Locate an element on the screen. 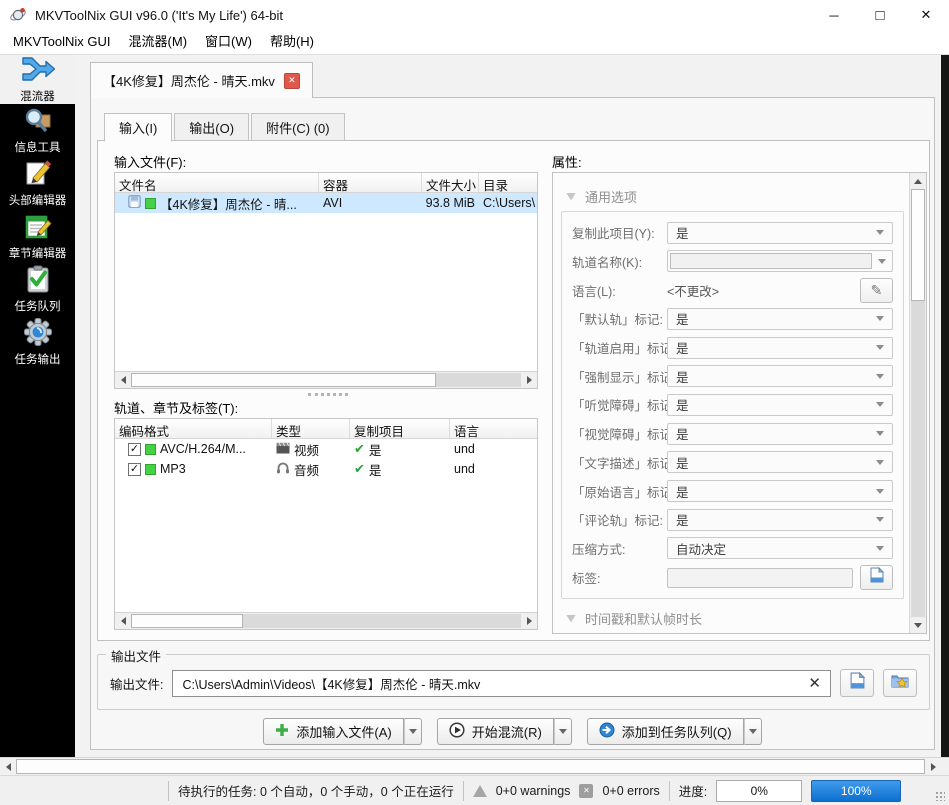 The image size is (949, 805). add-source-files-split-button: 添加输入文件(A) is located at coordinates (342, 731).